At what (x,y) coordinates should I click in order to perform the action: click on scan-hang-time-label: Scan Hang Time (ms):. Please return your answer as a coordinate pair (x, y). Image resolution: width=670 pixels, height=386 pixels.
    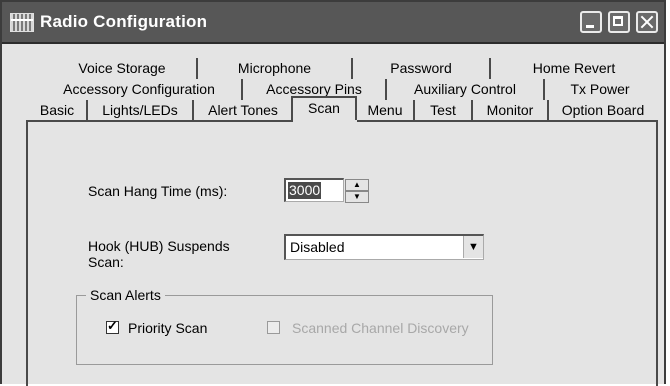
    Looking at the image, I should click on (158, 191).